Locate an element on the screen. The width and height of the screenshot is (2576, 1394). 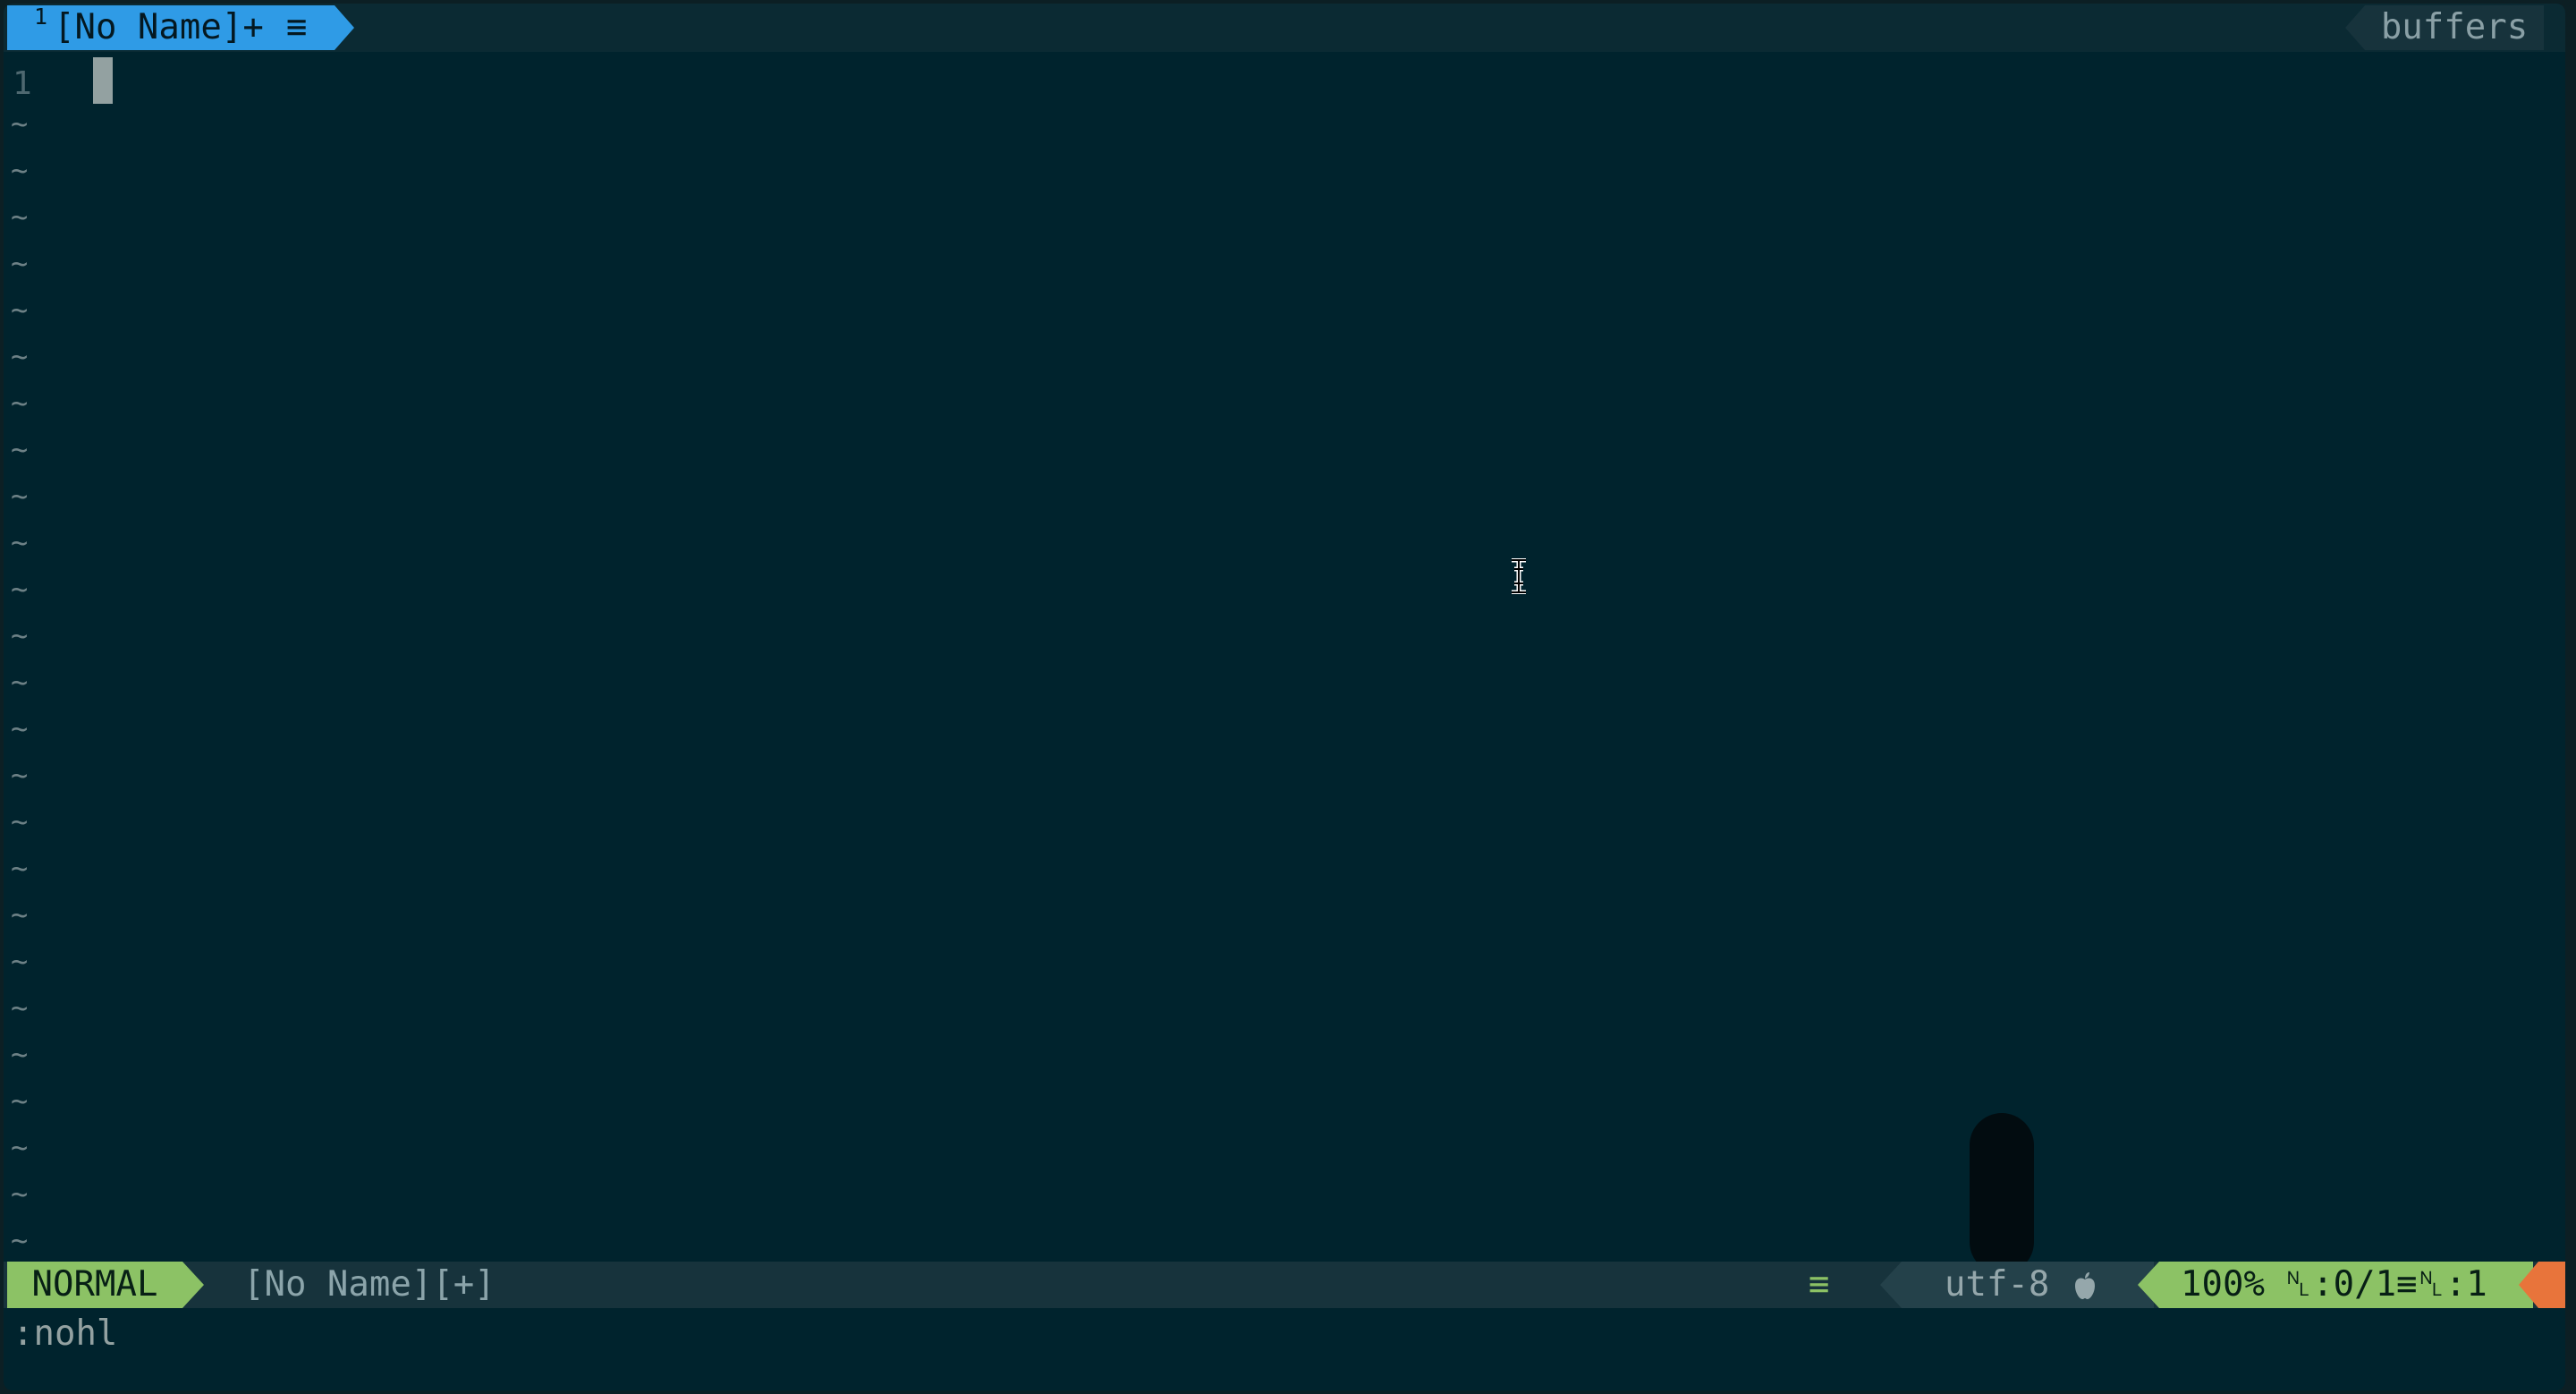
command-line: :nohl is located at coordinates (65, 1334).